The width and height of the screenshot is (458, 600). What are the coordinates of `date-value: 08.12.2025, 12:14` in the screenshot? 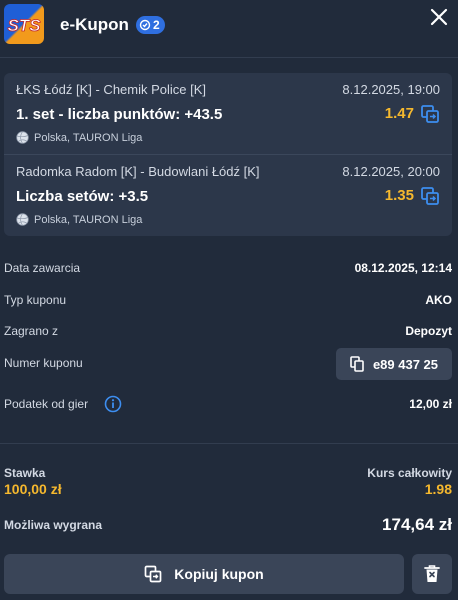 It's located at (403, 268).